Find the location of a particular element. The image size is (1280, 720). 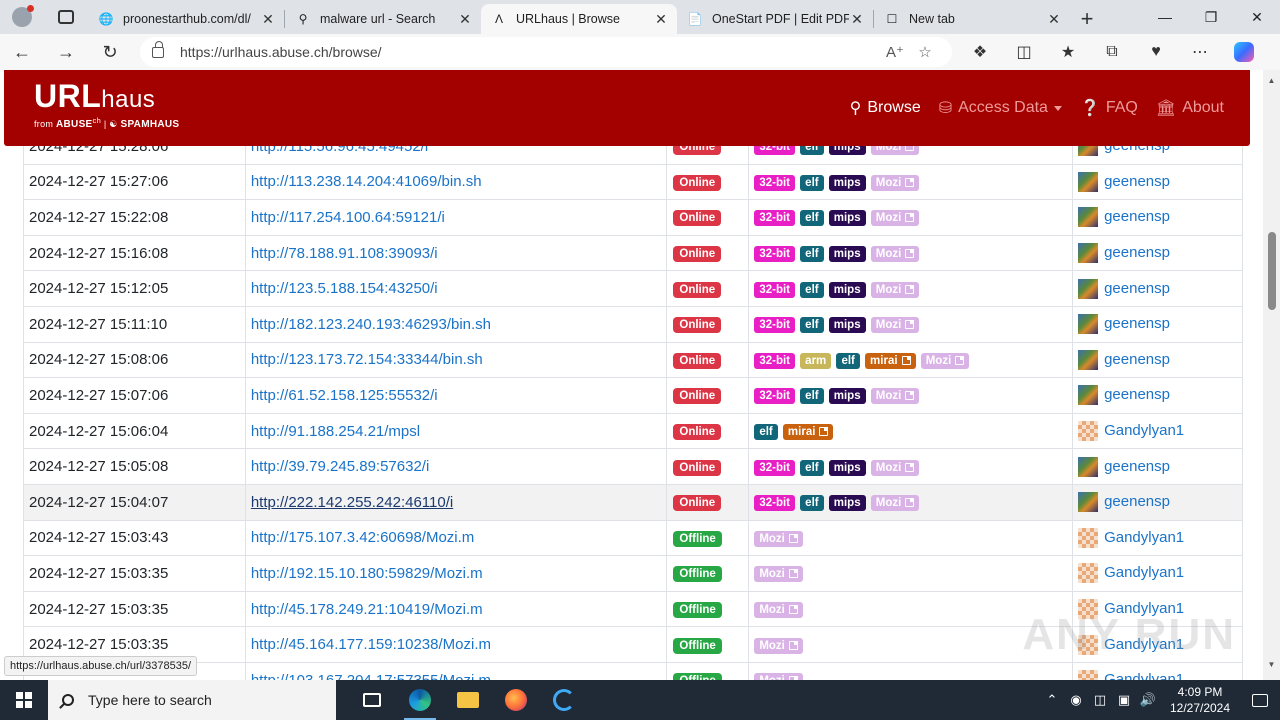

urlhaus-icon: Λ is located at coordinates (498, 19).